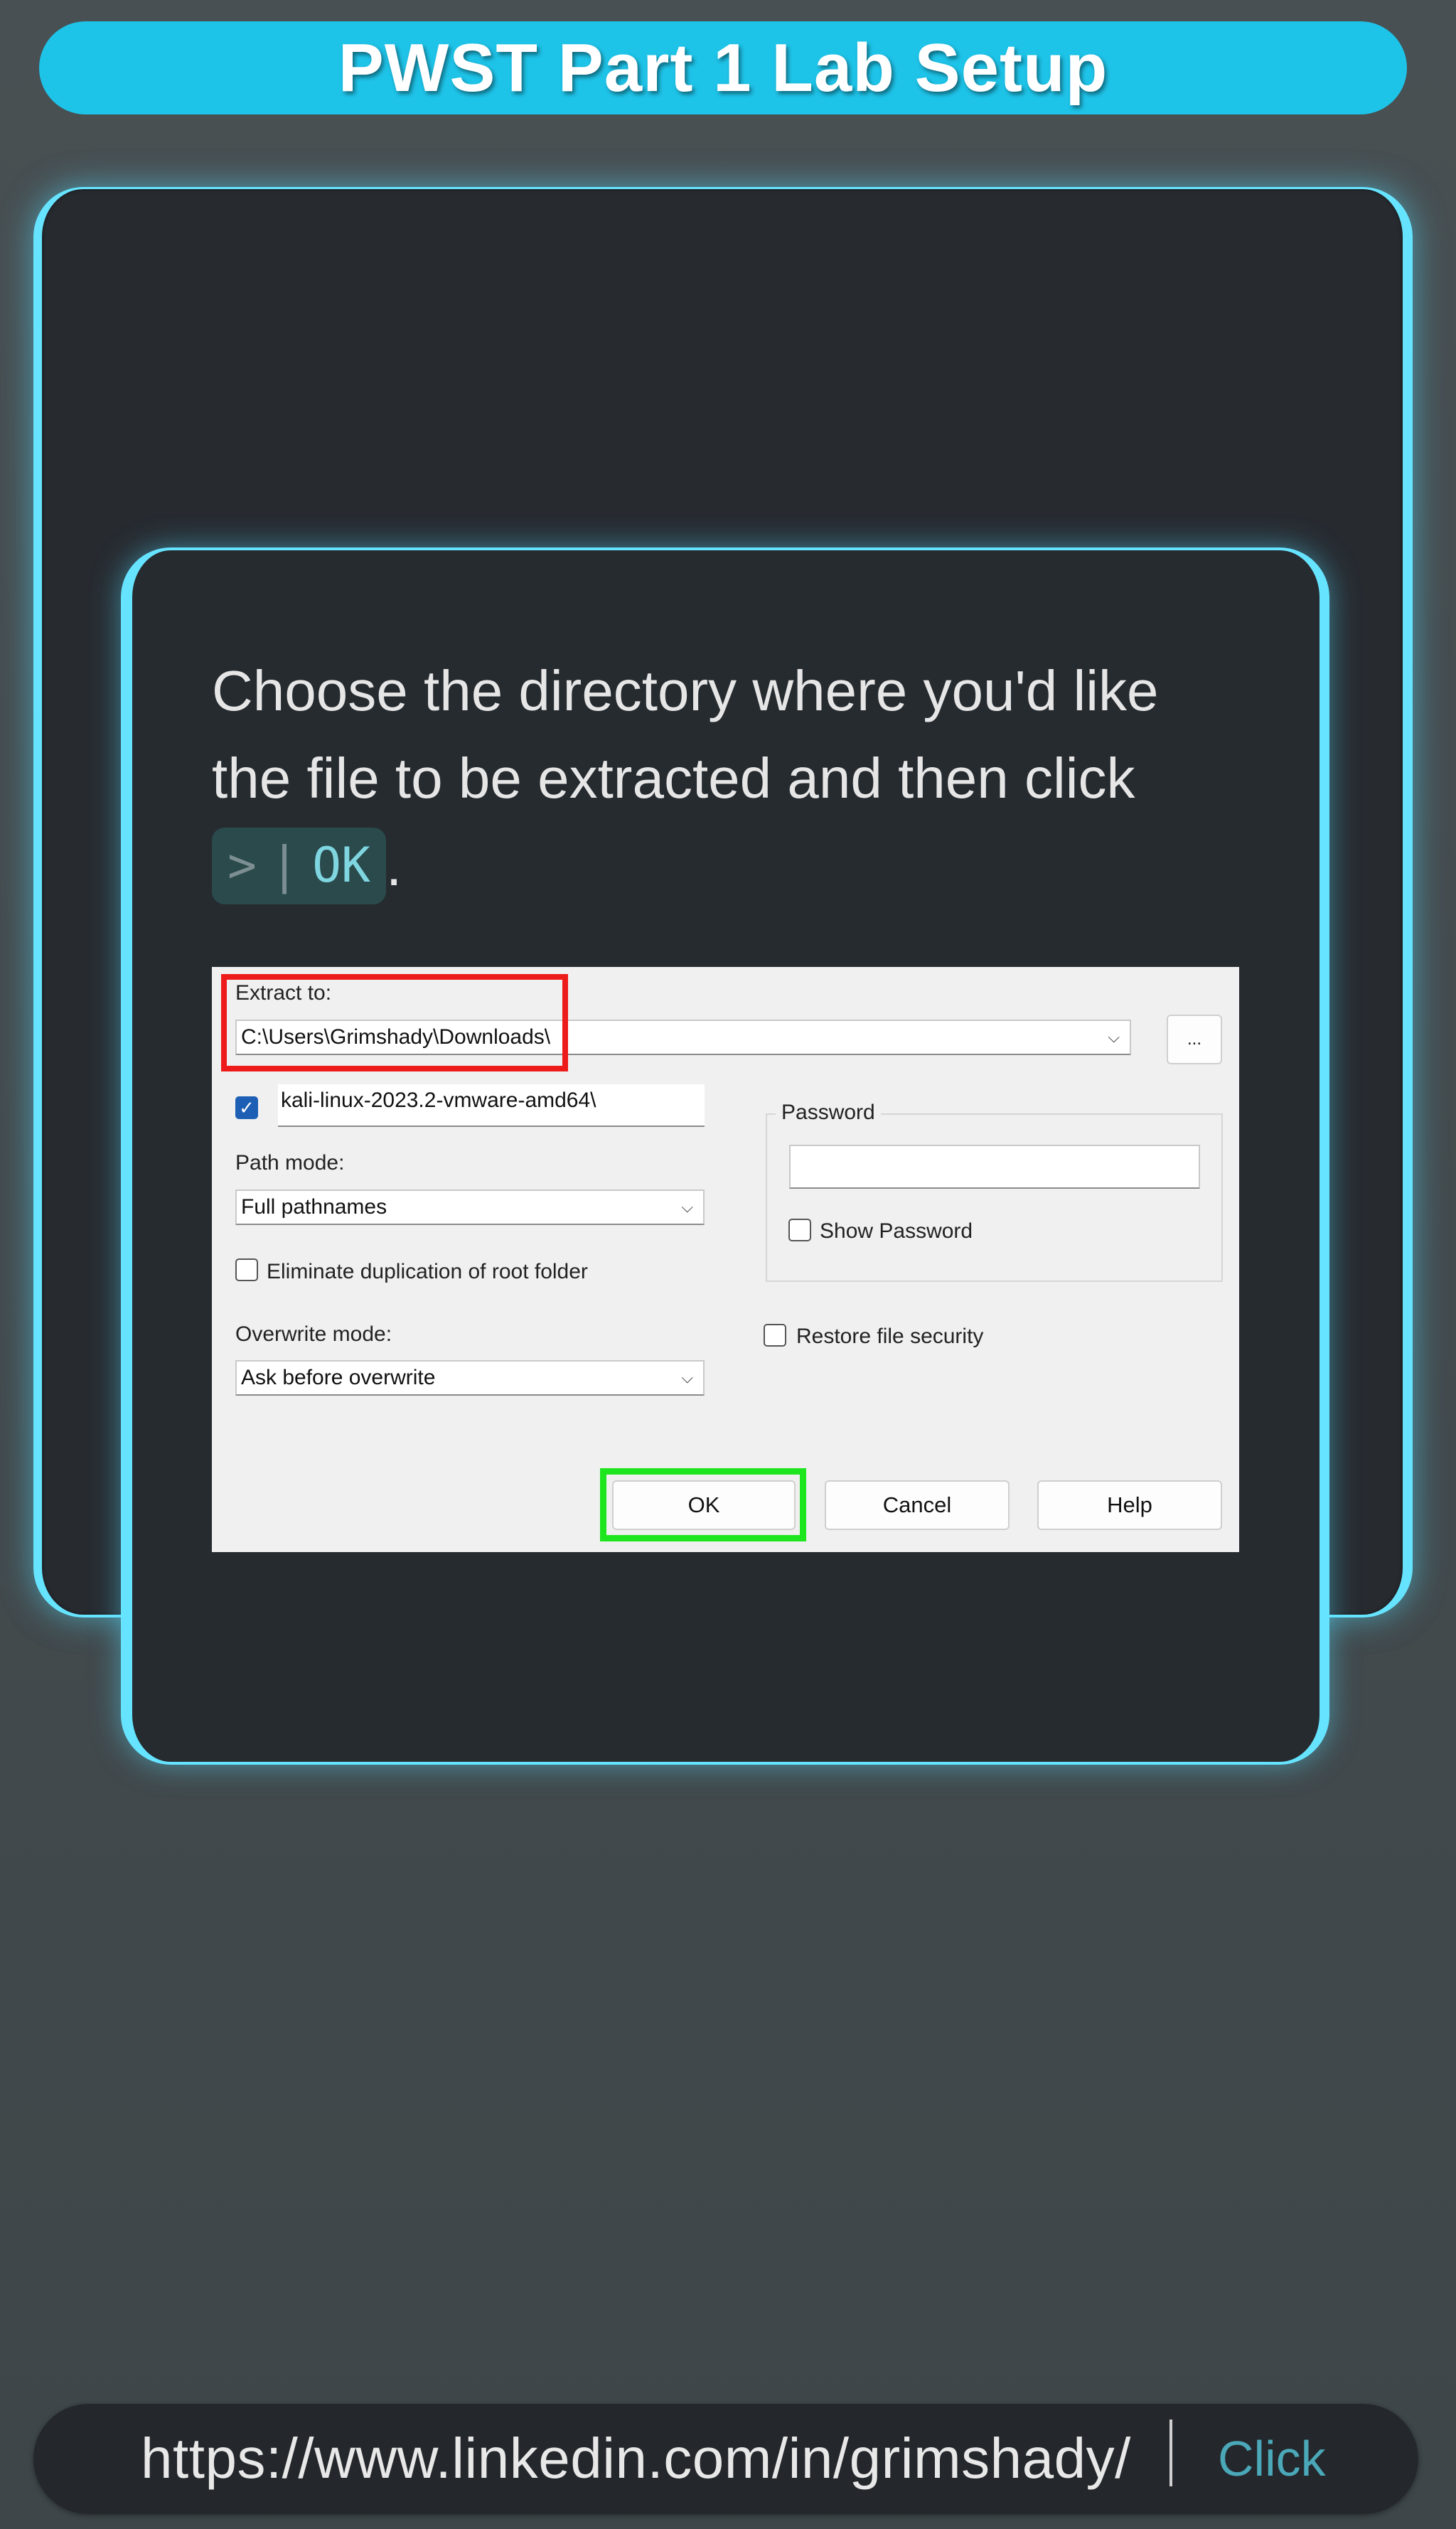 This screenshot has width=1456, height=2529. I want to click on prompt-glyph: >, so click(243, 866).